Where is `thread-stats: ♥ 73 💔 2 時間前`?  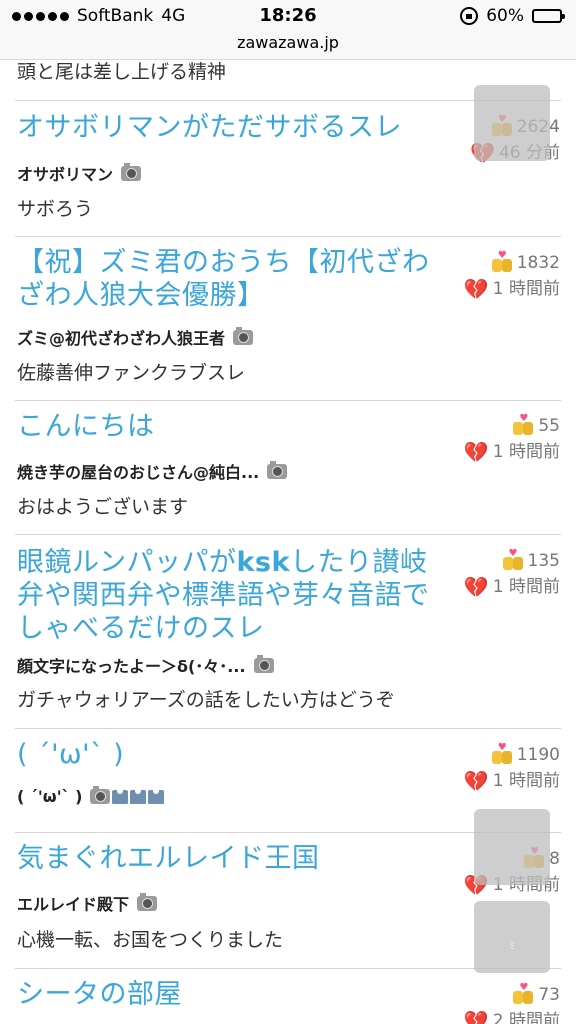 thread-stats: ♥ 73 💔 2 時間前 is located at coordinates (500, 1003).